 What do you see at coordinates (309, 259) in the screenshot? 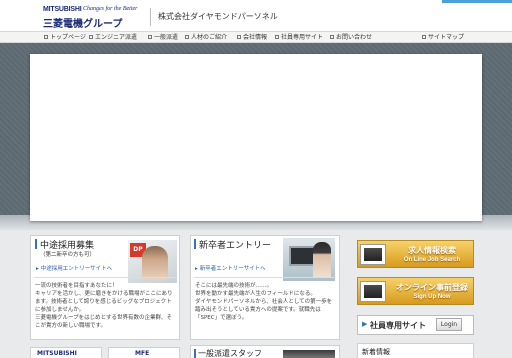
I see `newgrad-photo` at bounding box center [309, 259].